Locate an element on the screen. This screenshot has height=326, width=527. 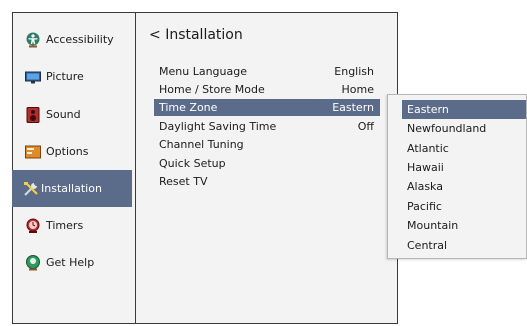
help-icon is located at coordinates (33, 262).